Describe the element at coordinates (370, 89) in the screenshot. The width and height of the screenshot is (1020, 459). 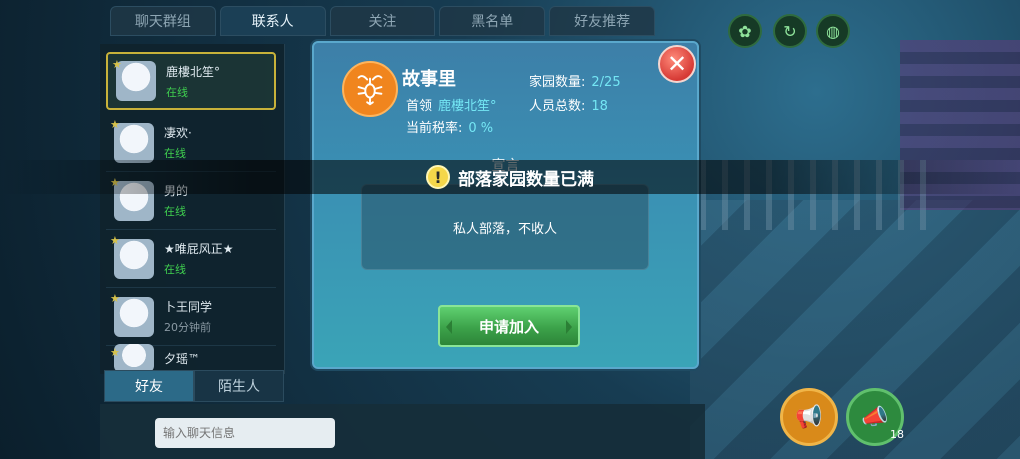
I see `scorpion-icon` at that location.